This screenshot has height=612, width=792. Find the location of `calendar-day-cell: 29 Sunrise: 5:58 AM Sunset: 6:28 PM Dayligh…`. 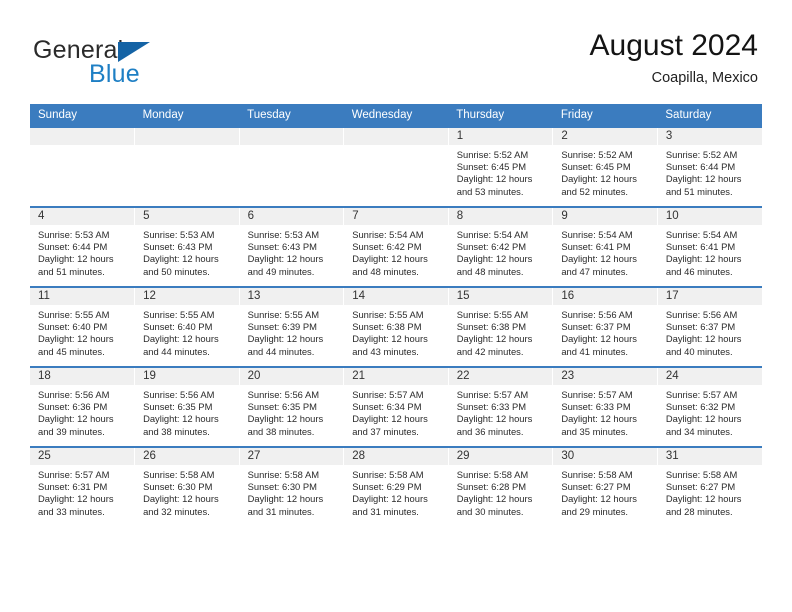

calendar-day-cell: 29 Sunrise: 5:58 AM Sunset: 6:28 PM Dayligh… is located at coordinates (500, 486).